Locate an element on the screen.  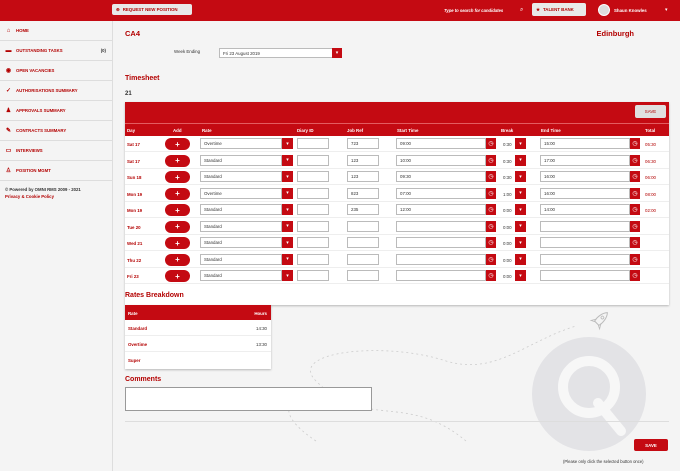
talent-bank-button: ★ TALENT BANK is located at coordinates (559, 9).